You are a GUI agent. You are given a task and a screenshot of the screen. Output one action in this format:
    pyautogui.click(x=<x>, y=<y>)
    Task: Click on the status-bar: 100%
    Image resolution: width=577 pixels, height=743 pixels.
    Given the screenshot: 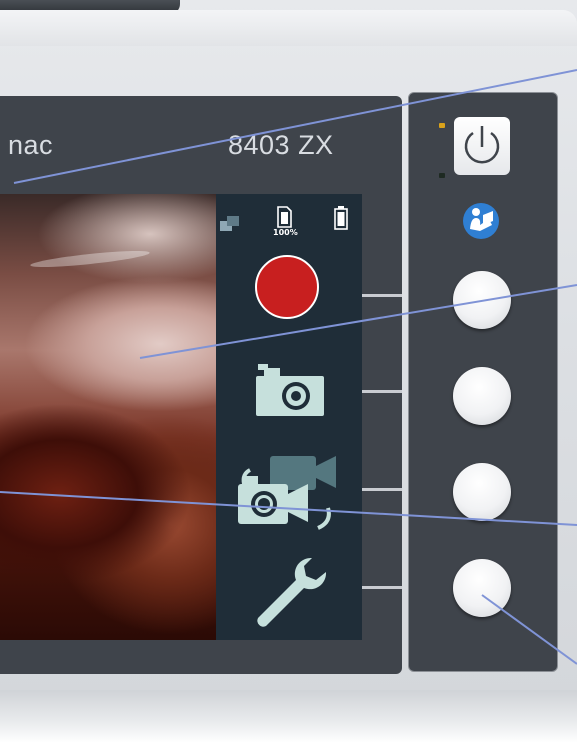 What is the action you would take?
    pyautogui.click(x=289, y=222)
    